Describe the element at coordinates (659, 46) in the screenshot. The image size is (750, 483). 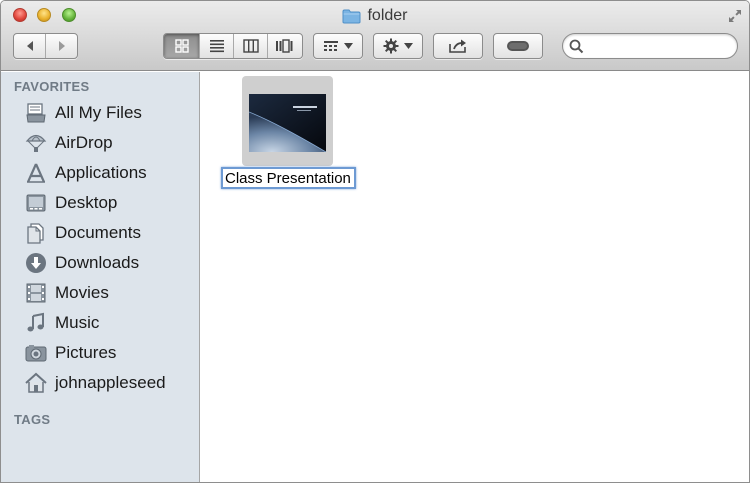
I see `search-input` at that location.